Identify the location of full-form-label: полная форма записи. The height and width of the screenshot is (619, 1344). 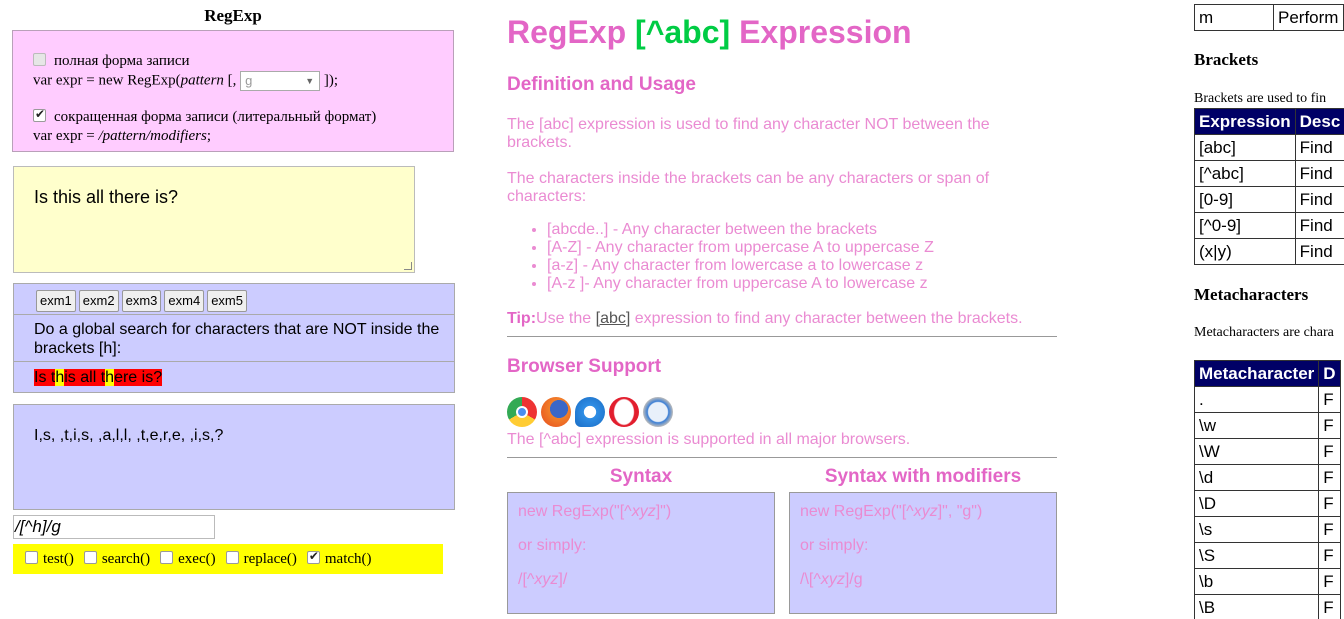
(122, 61).